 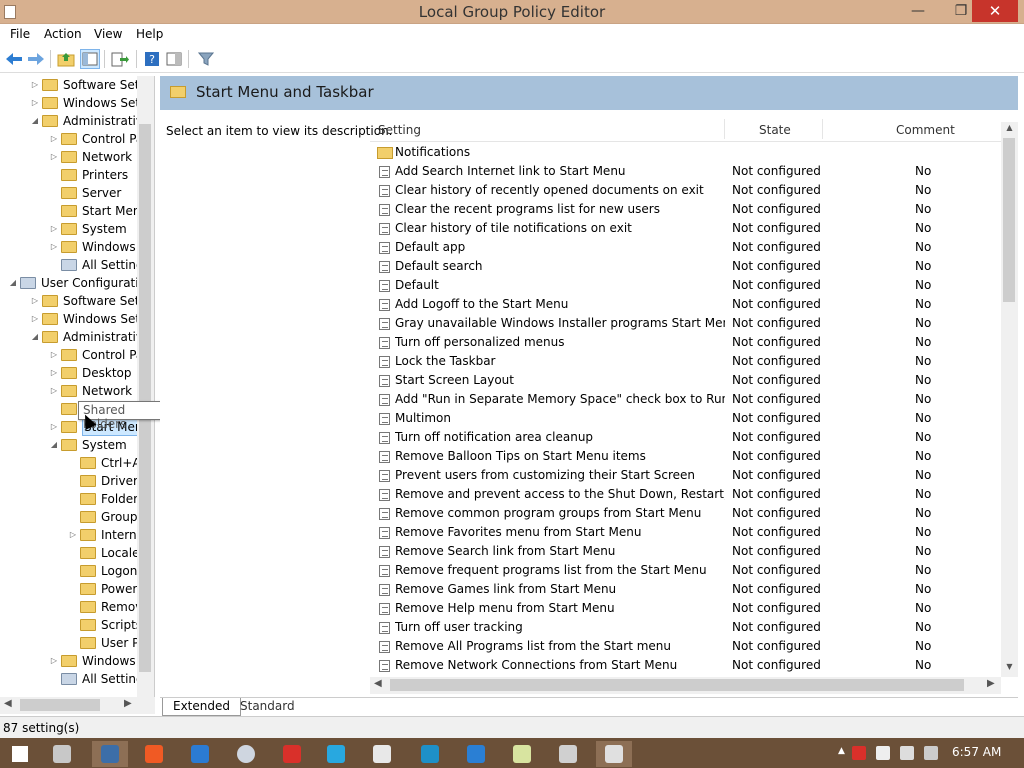 I want to click on up-folder-icon, so click(x=66, y=59).